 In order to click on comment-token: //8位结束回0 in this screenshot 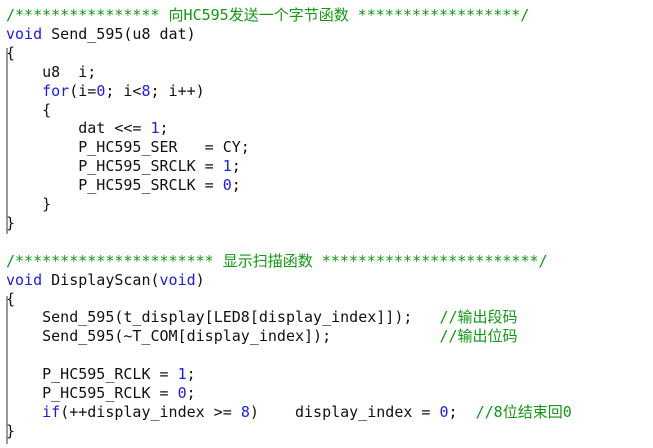, I will do `click(523, 411)`.